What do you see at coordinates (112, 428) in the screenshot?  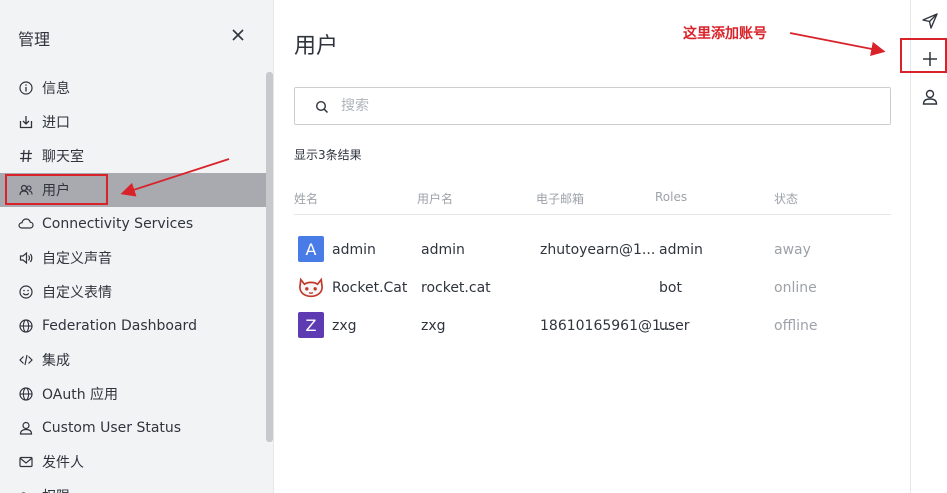 I see `sidebar-item-label: Custom User Status` at bounding box center [112, 428].